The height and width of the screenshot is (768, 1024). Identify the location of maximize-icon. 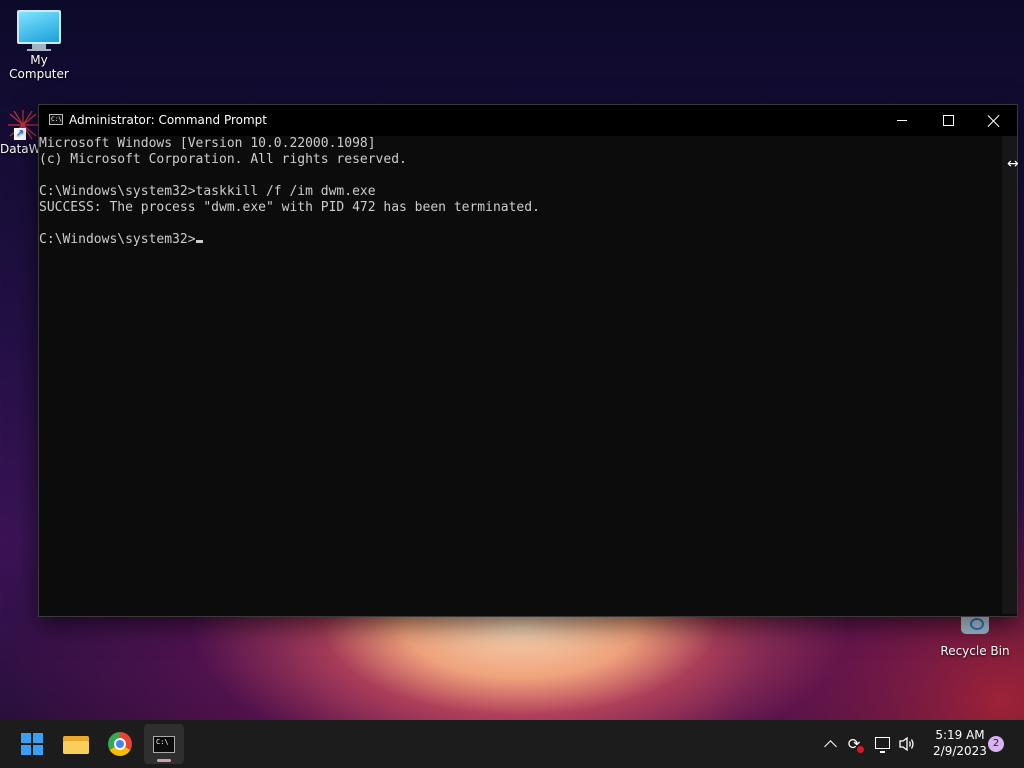
(948, 120).